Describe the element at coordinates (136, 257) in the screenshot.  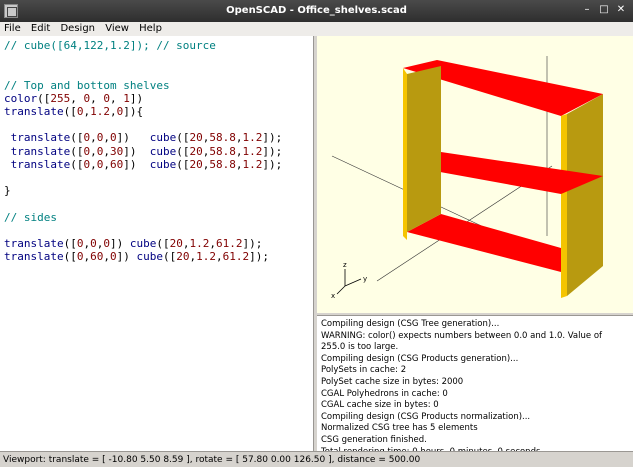
I see `code-line: translate([0,60,0]) cube([20,1.2,61.2]);` at that location.